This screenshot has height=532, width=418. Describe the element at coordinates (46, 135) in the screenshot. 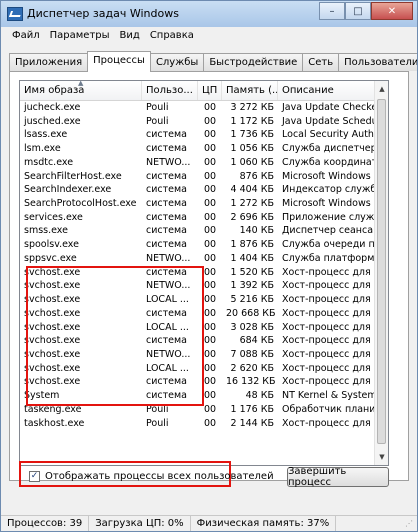

I see `cell-image-name: lsass.exe` at that location.